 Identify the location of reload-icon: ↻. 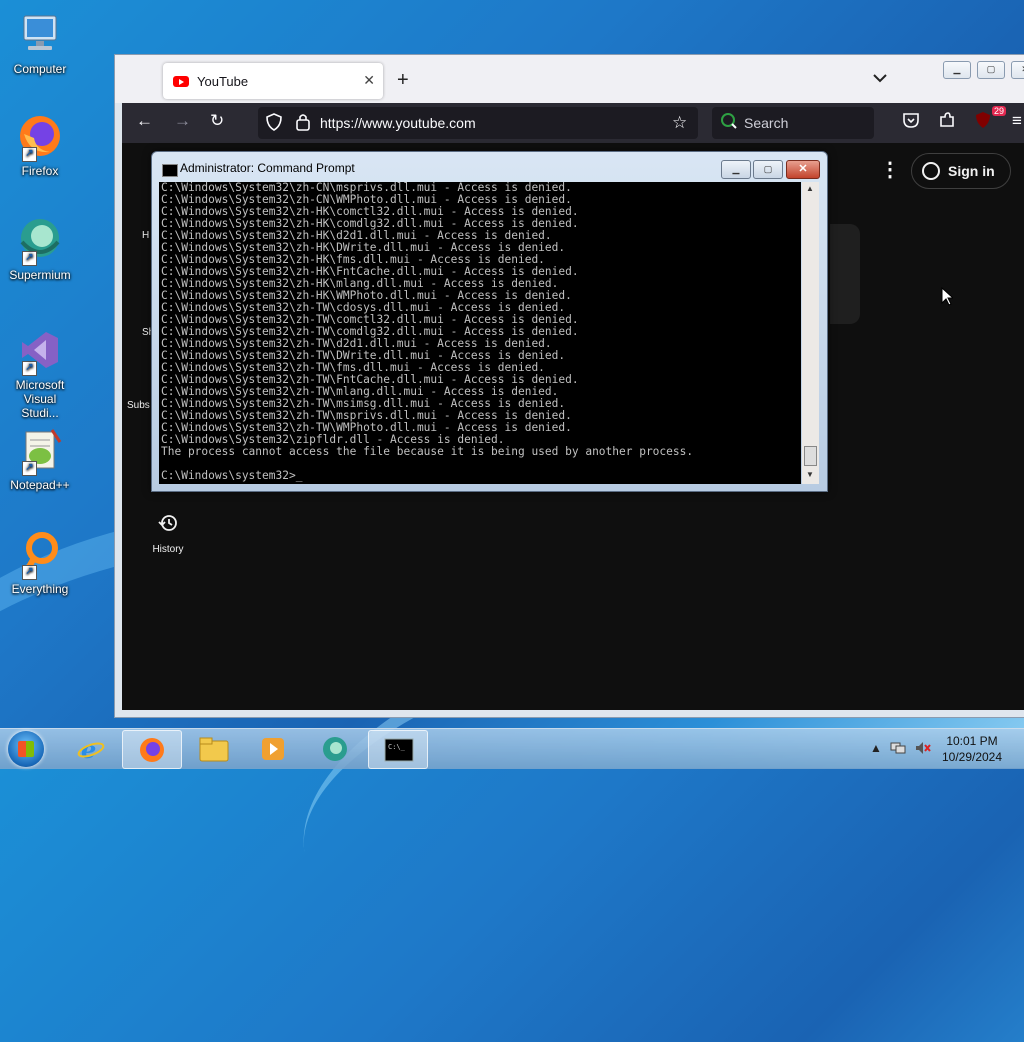
(217, 121).